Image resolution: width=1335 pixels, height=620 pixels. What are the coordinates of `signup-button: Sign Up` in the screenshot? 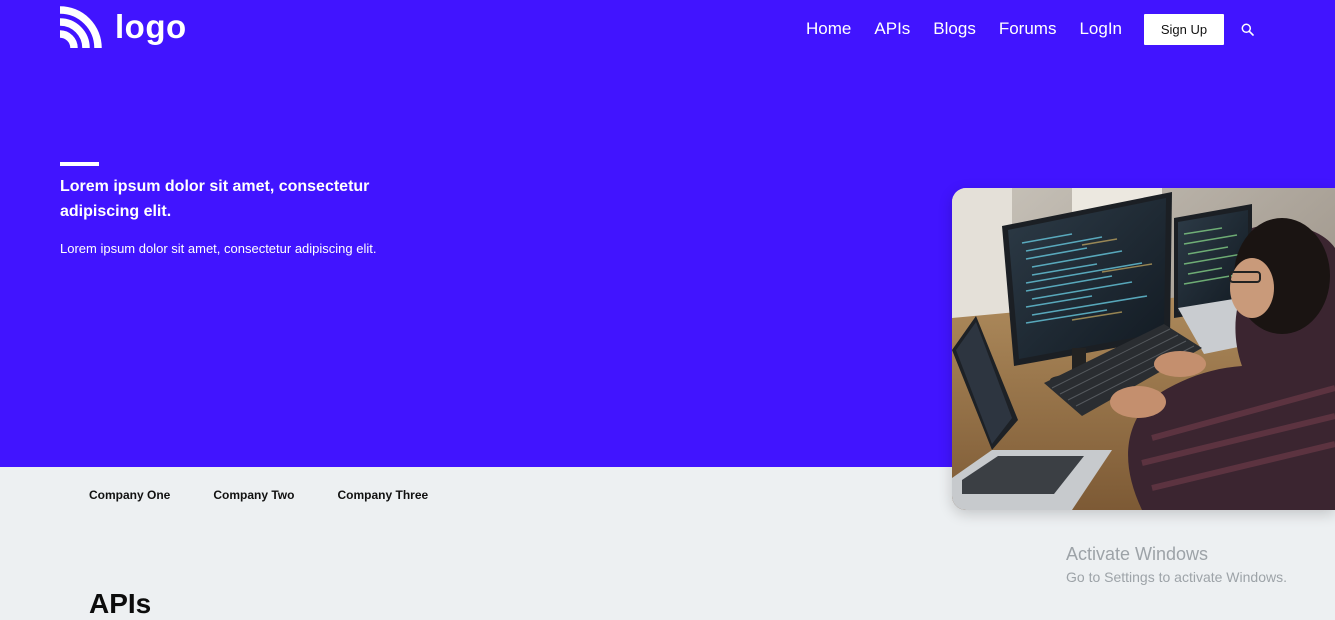 It's located at (1184, 29).